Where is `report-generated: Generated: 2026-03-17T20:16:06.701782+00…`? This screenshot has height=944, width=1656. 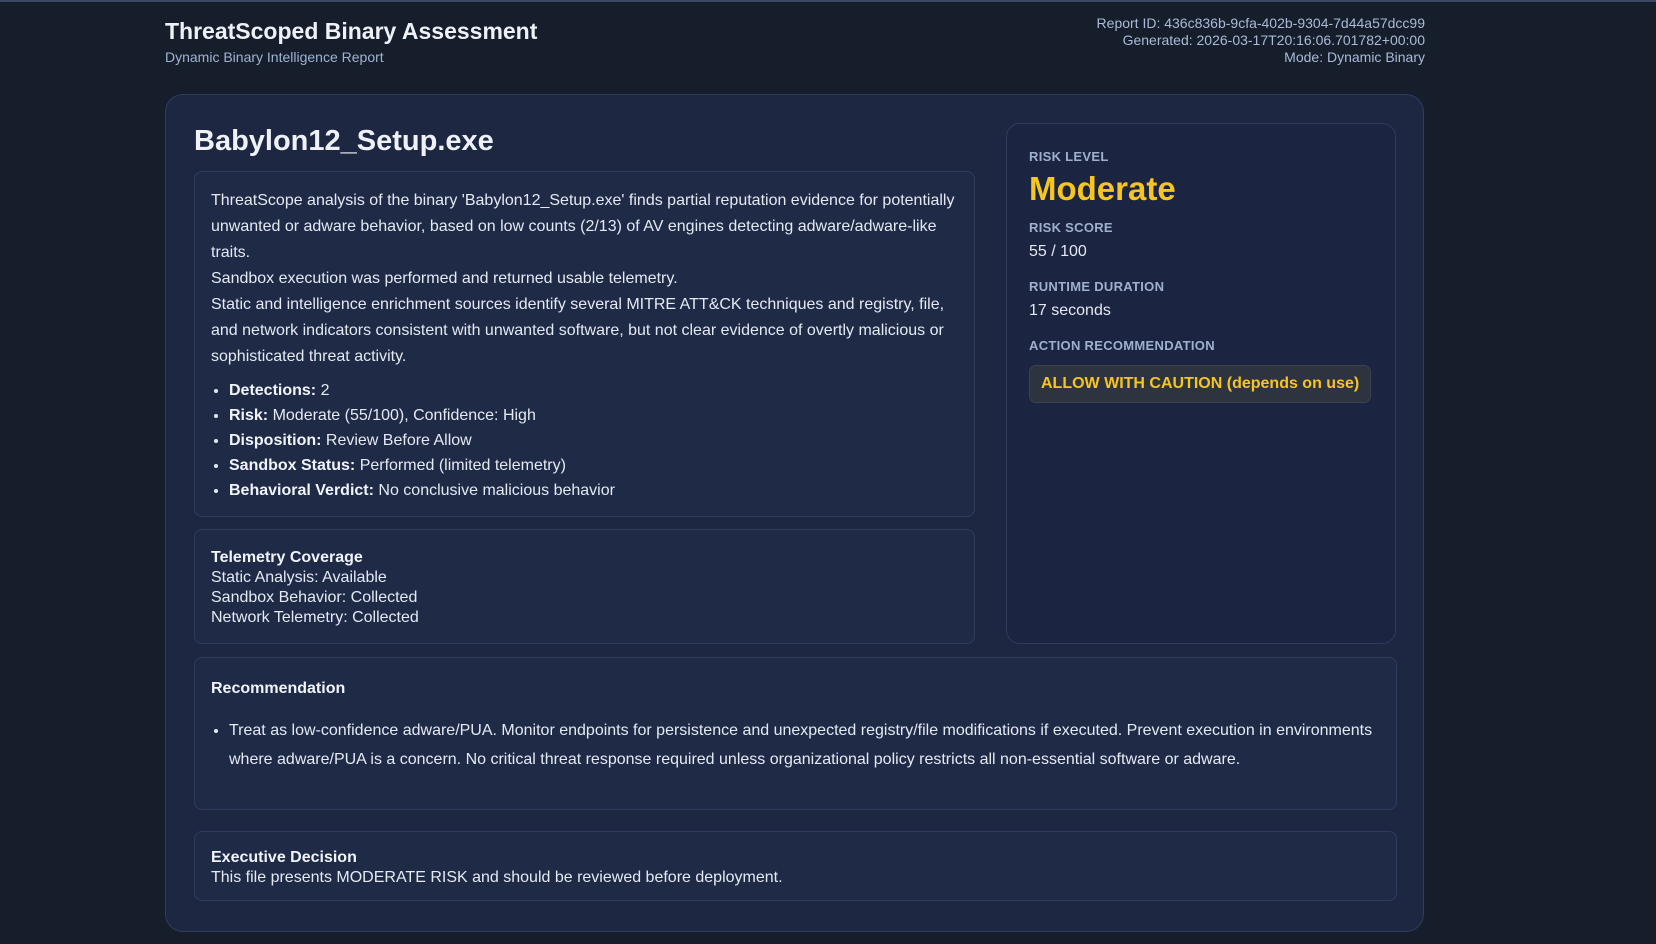 report-generated: Generated: 2026-03-17T20:16:06.701782+00… is located at coordinates (1273, 40).